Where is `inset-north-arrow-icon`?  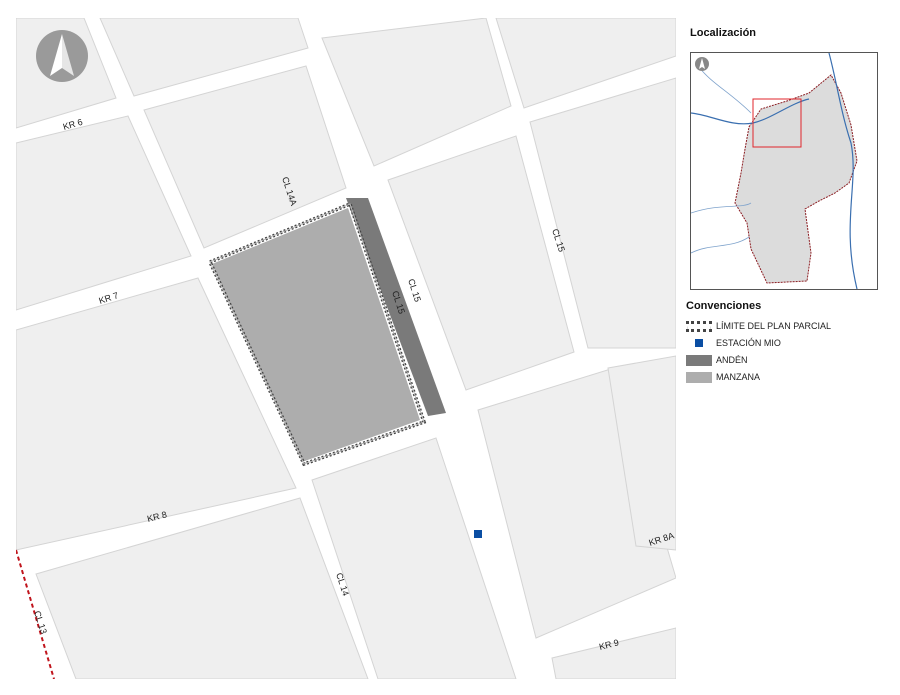 inset-north-arrow-icon is located at coordinates (702, 64).